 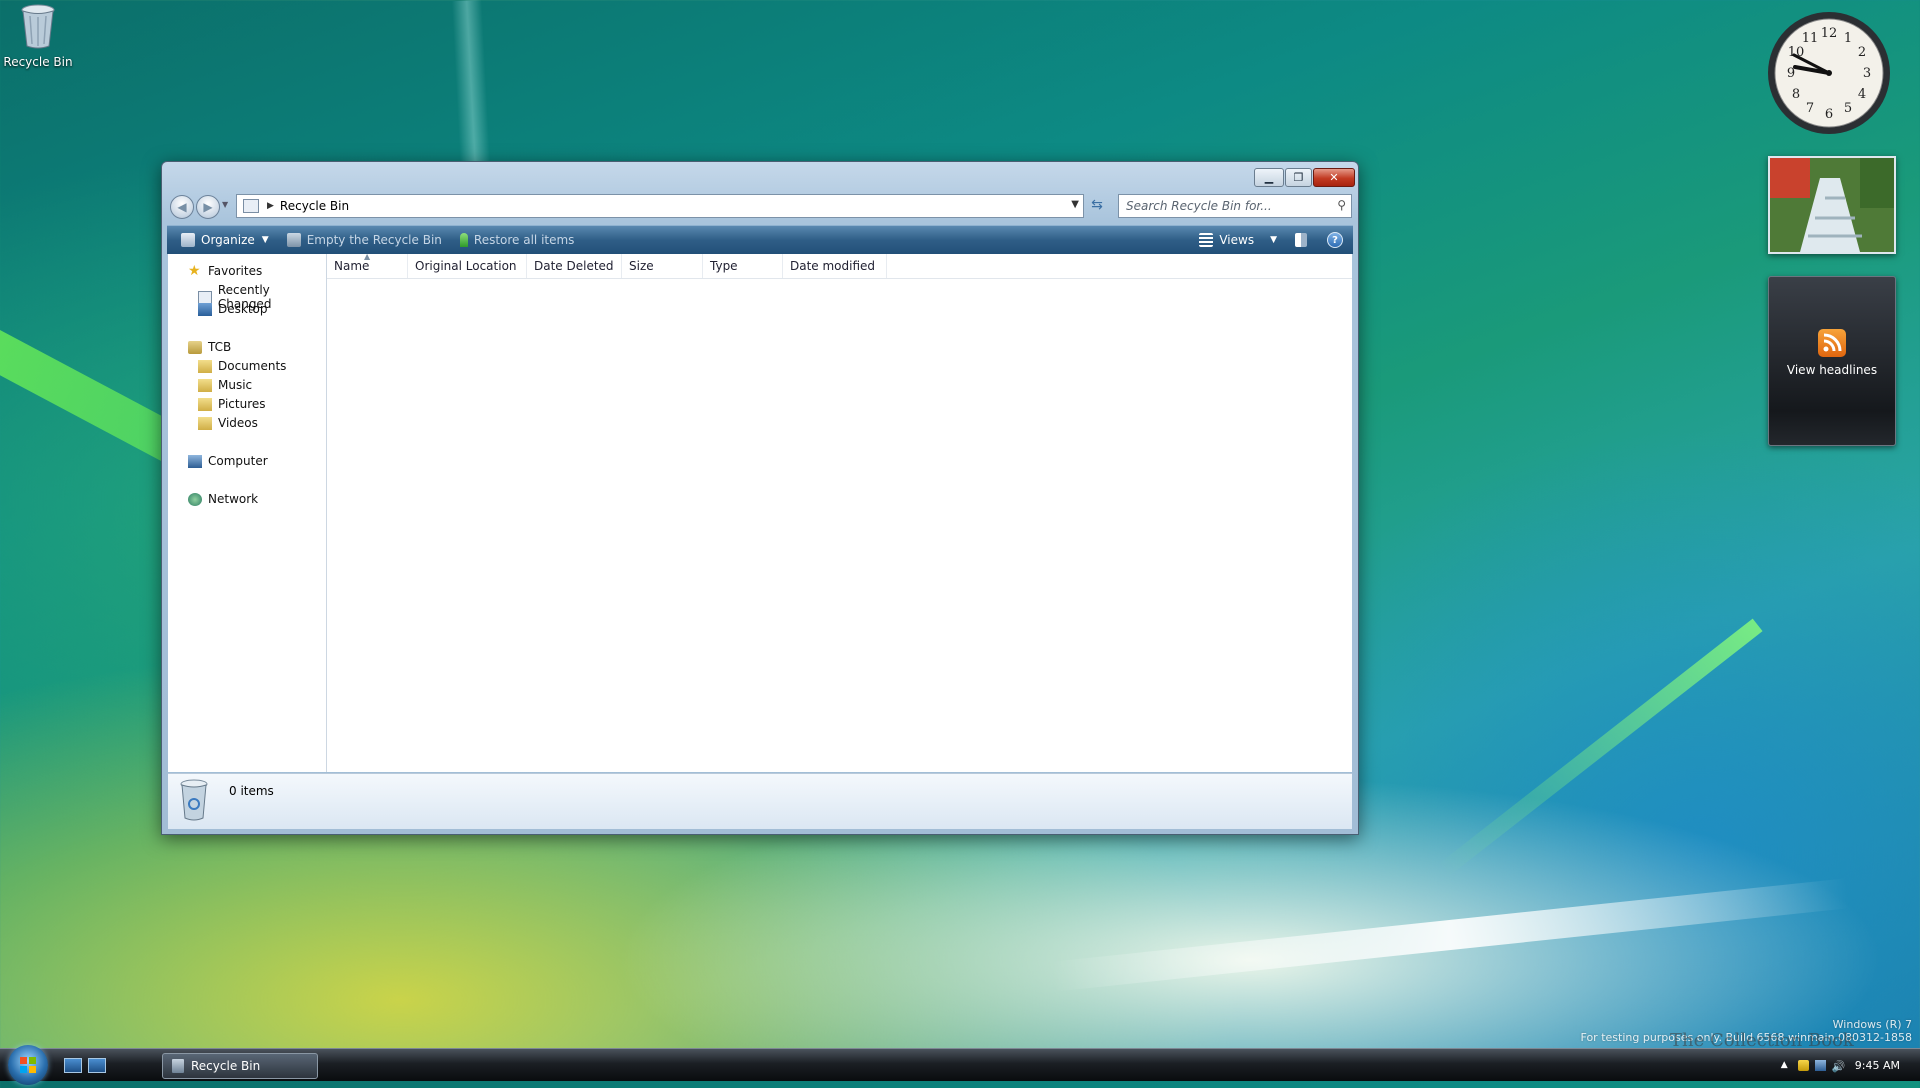 What do you see at coordinates (238, 423) in the screenshot?
I see `nav-label: Videos` at bounding box center [238, 423].